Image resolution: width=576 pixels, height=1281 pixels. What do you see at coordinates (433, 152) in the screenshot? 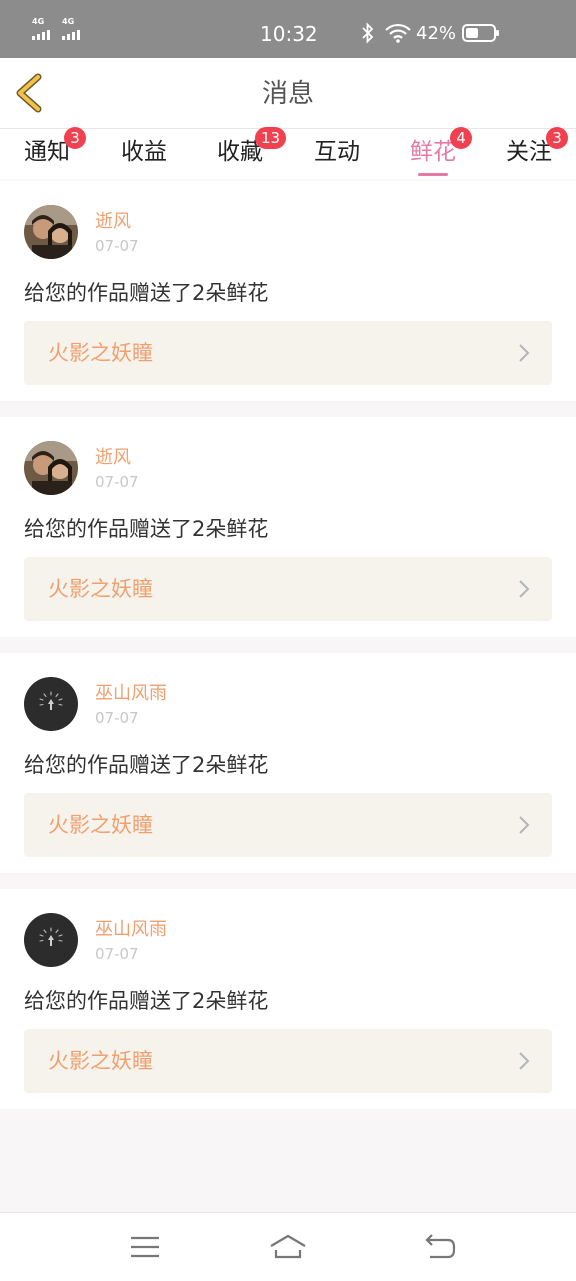
I see `tab-label: 鲜花` at bounding box center [433, 152].